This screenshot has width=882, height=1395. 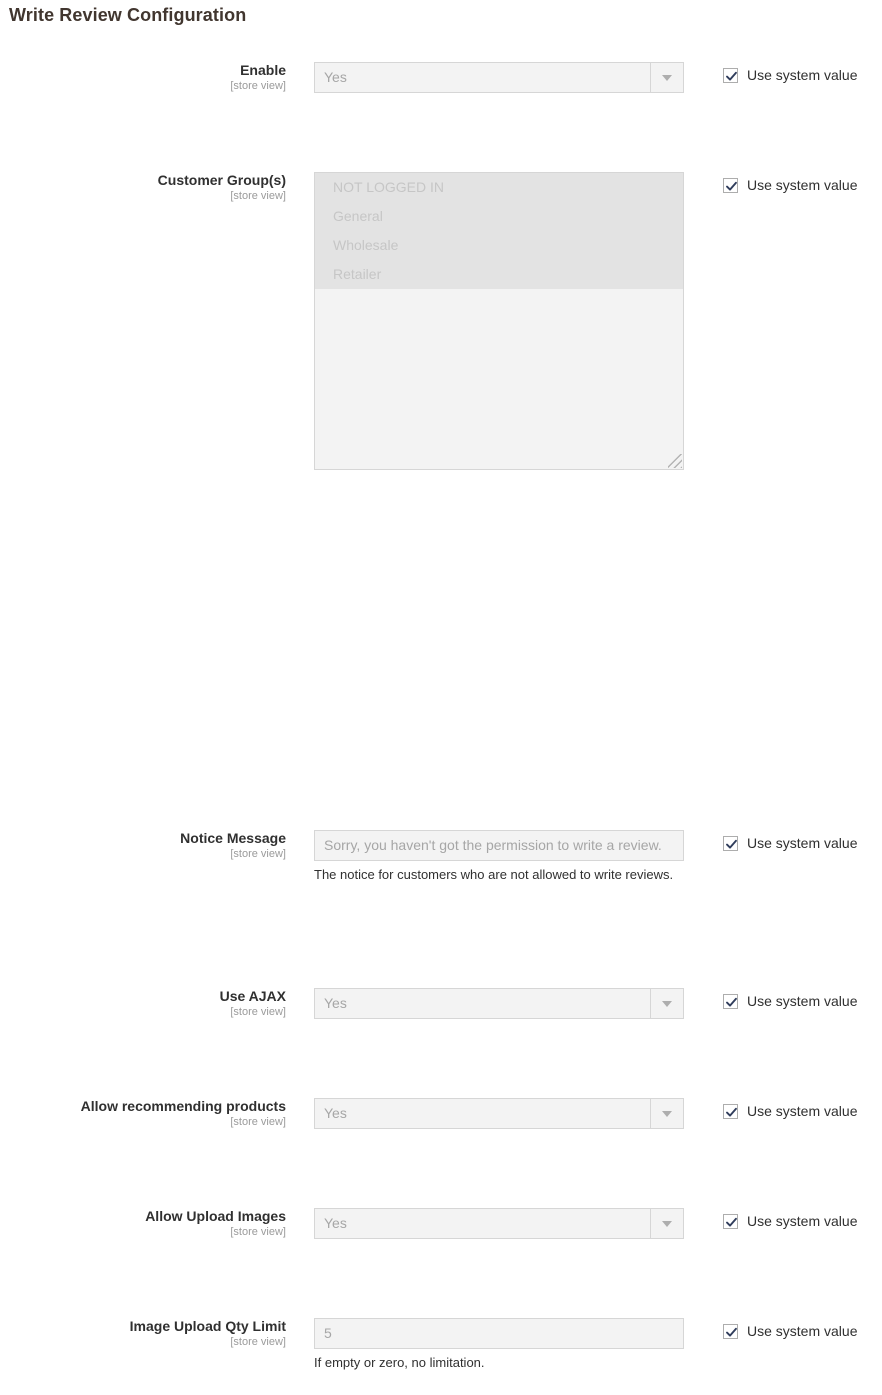 I want to click on select-allow-upload-images: Yes, so click(x=499, y=1223).